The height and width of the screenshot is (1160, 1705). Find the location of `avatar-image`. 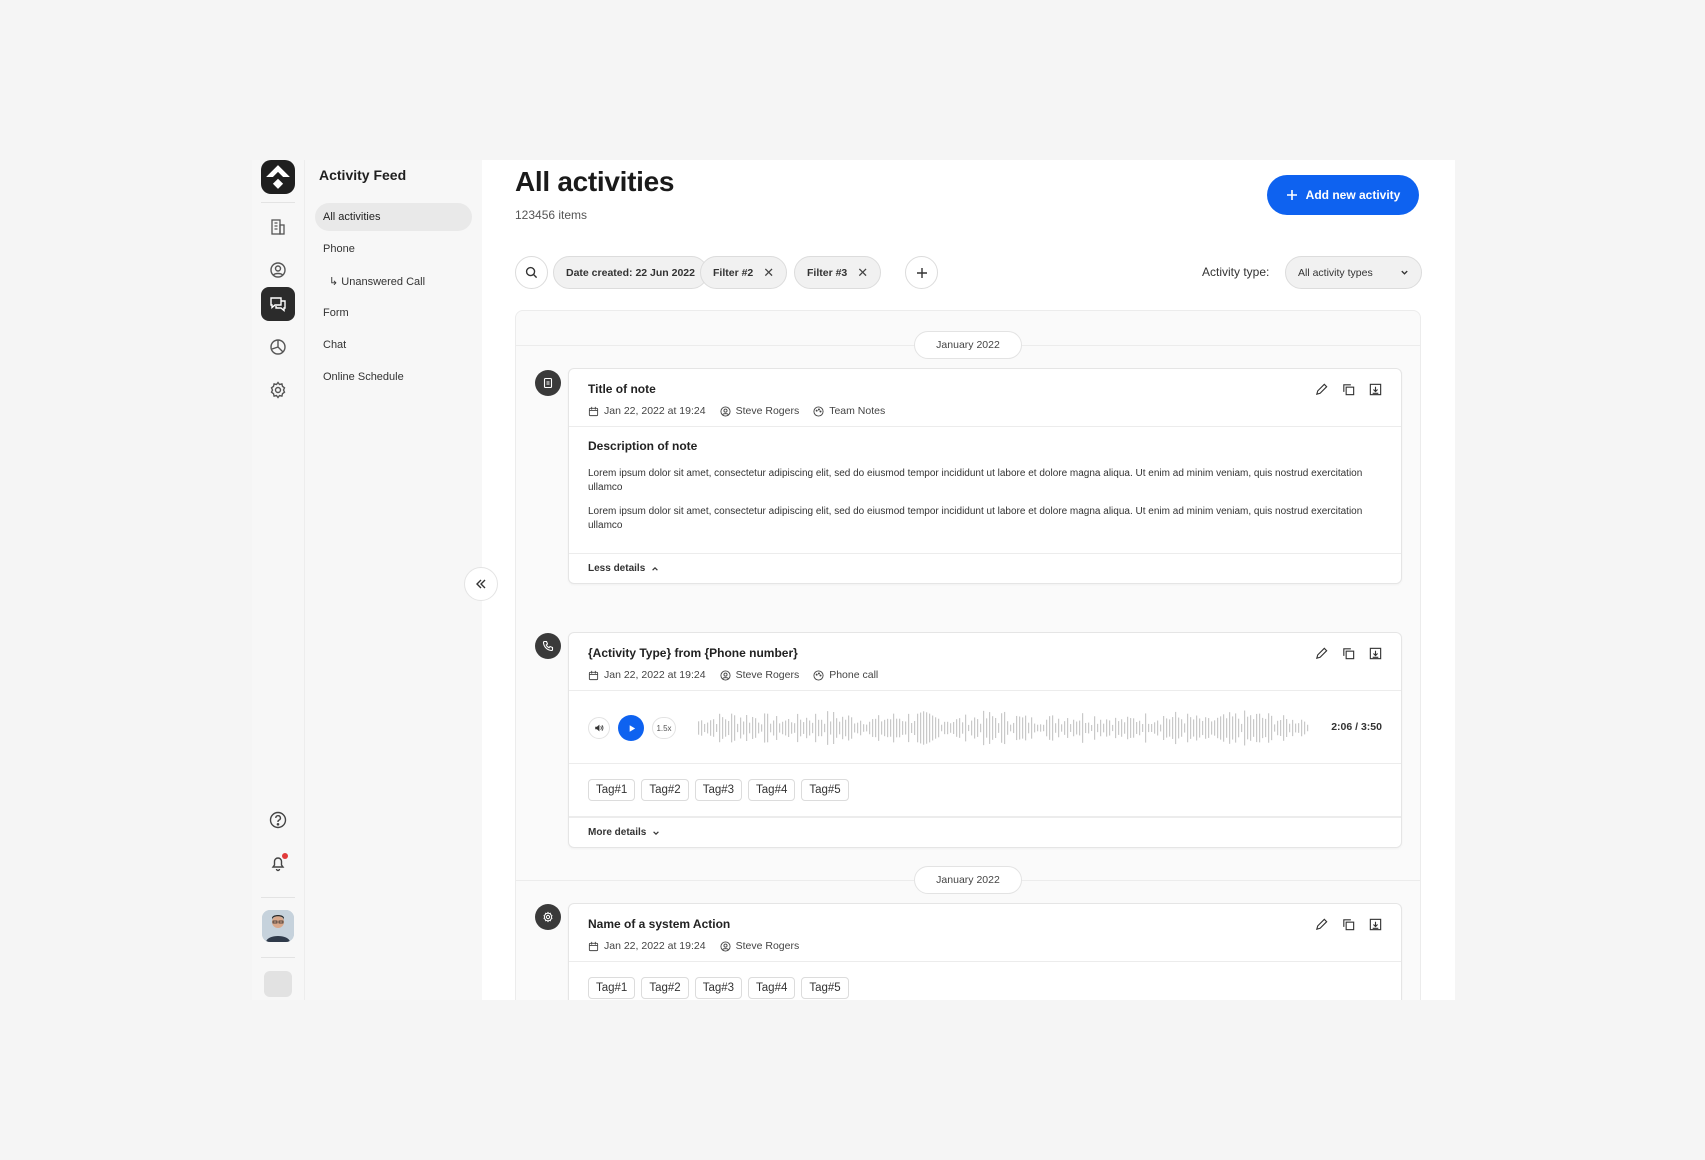

avatar-image is located at coordinates (278, 926).